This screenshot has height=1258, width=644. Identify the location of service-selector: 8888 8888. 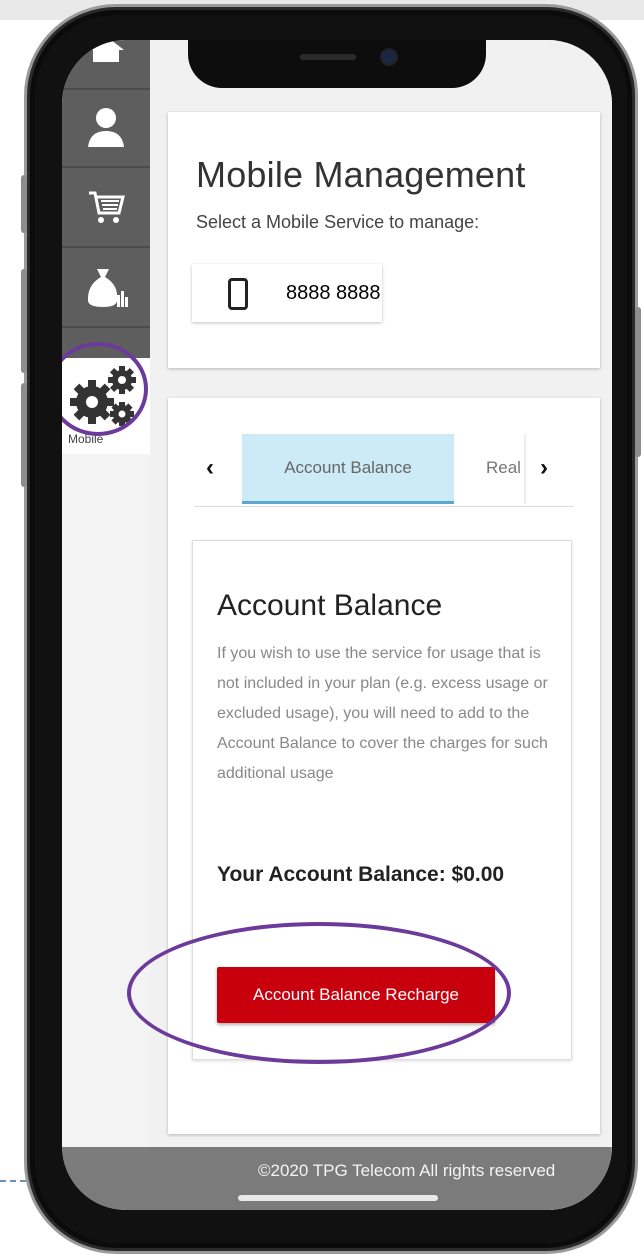
(287, 293).